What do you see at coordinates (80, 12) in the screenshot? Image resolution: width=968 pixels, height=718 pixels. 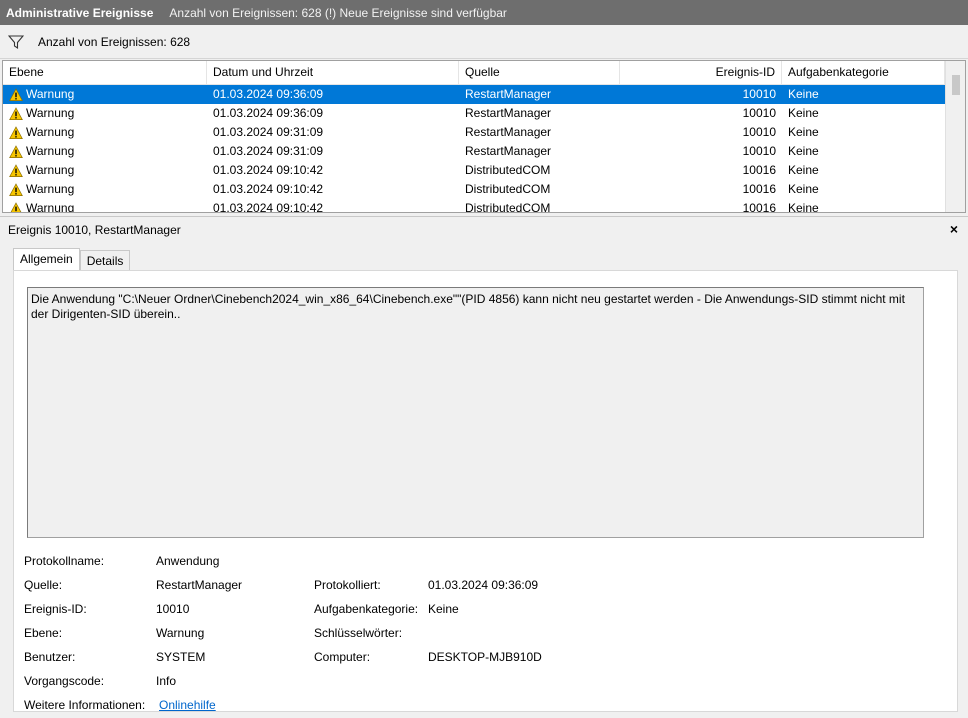 I see `app-title: Administrative Ereignisse` at bounding box center [80, 12].